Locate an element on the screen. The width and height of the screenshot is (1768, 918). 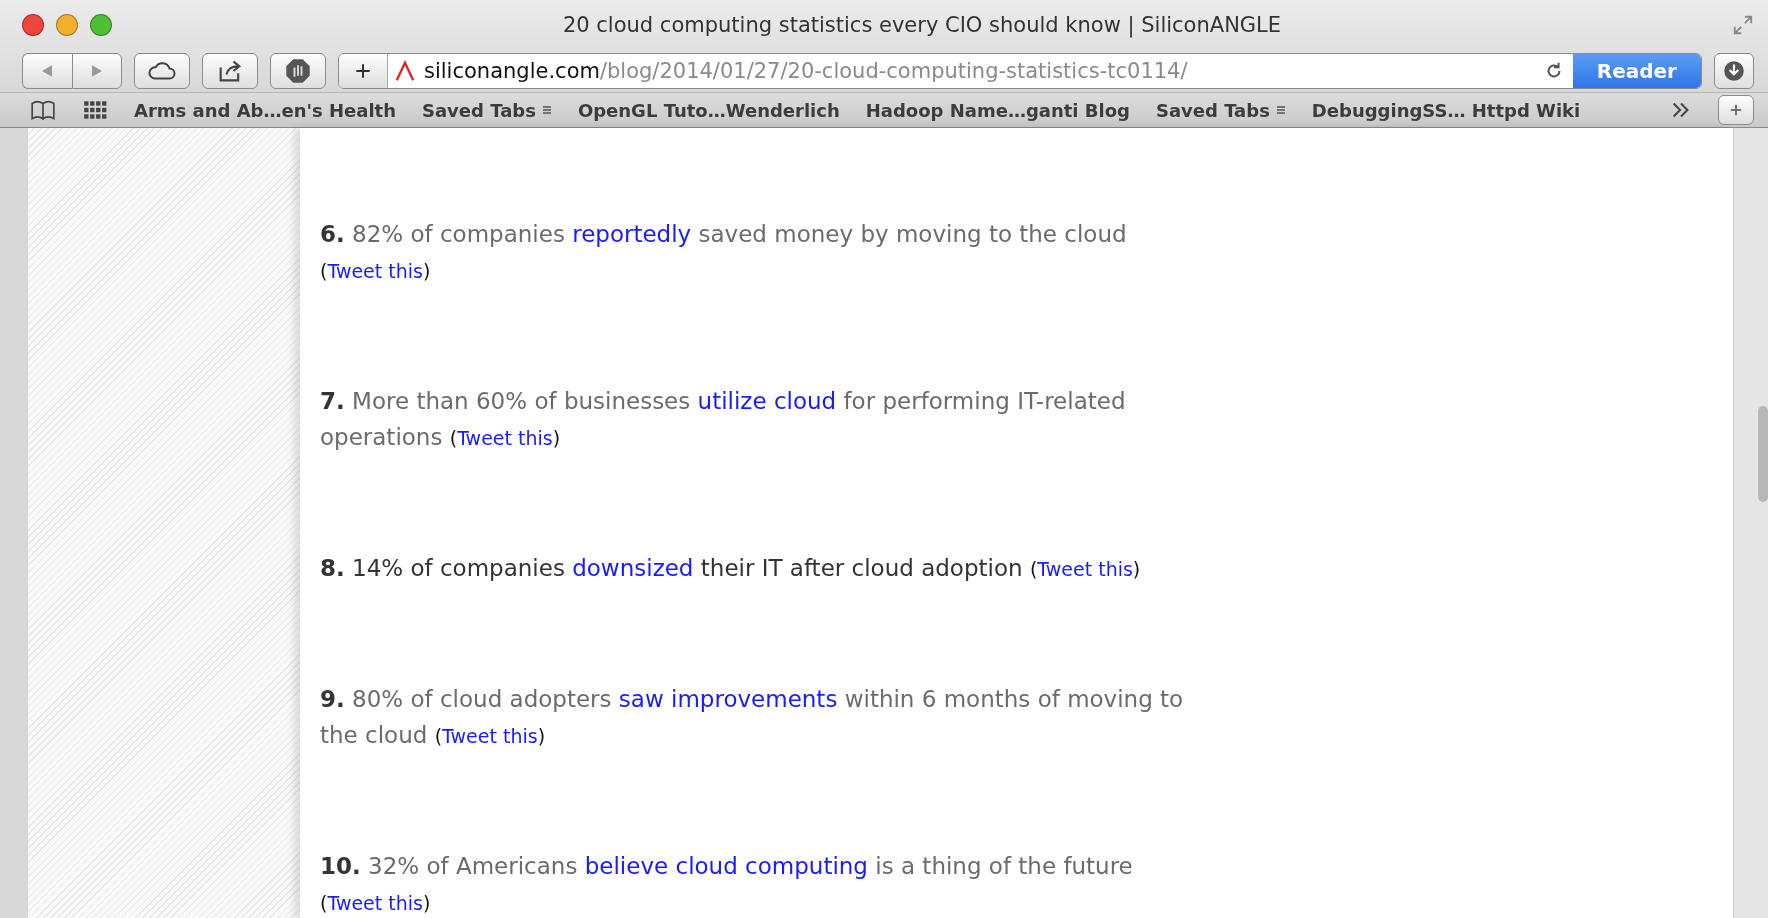
reader-button: Reader is located at coordinates (1636, 71).